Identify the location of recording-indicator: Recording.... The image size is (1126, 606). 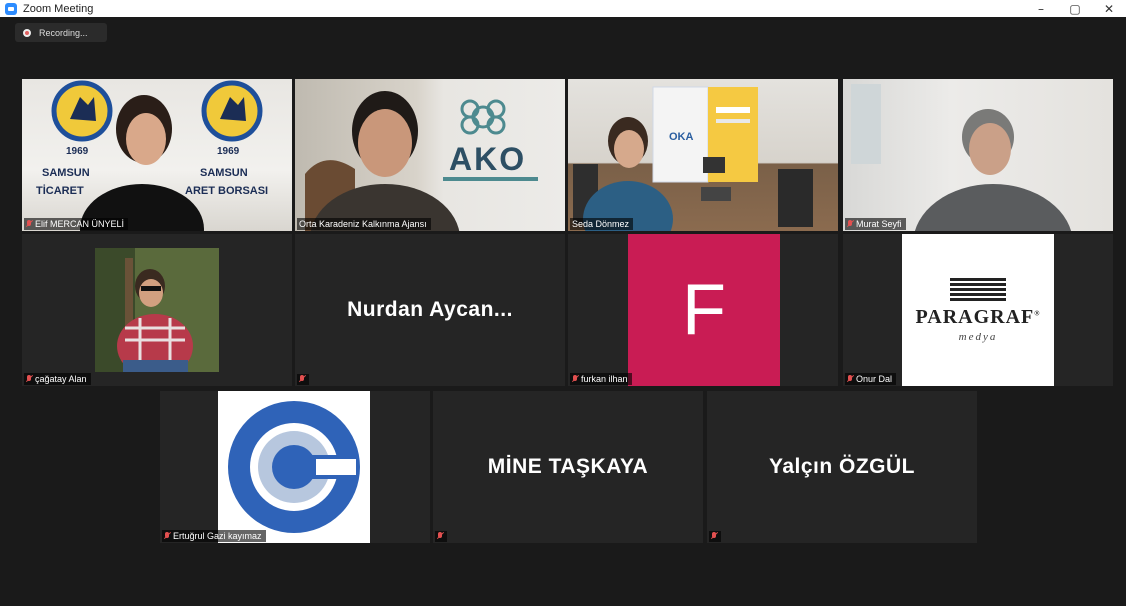
(61, 32).